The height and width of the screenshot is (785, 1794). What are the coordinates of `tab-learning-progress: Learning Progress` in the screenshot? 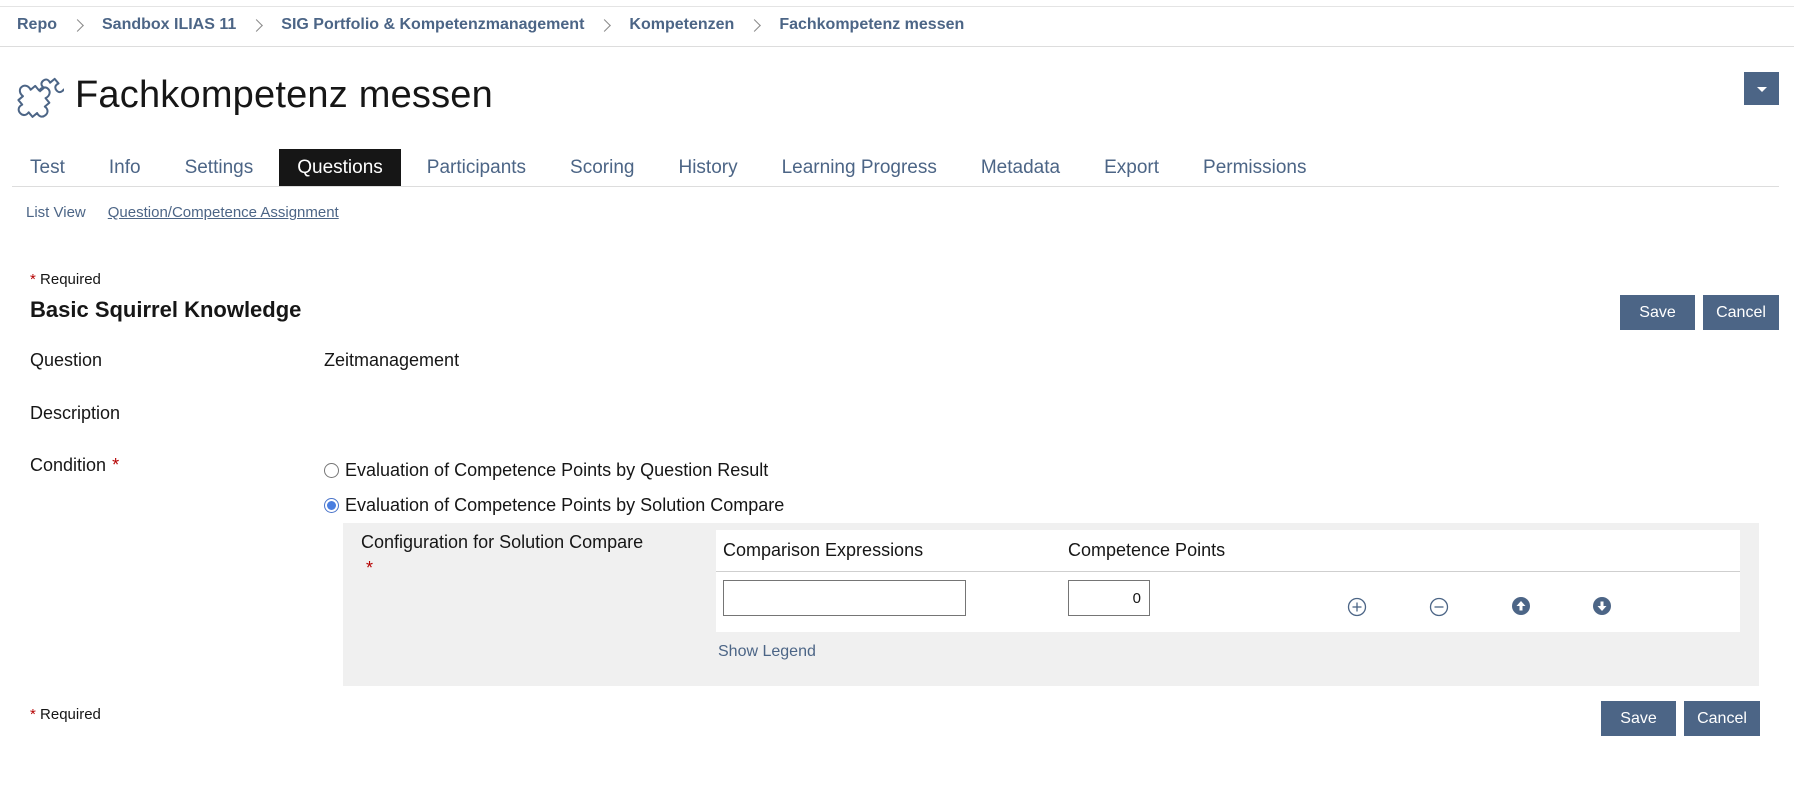 It's located at (859, 168).